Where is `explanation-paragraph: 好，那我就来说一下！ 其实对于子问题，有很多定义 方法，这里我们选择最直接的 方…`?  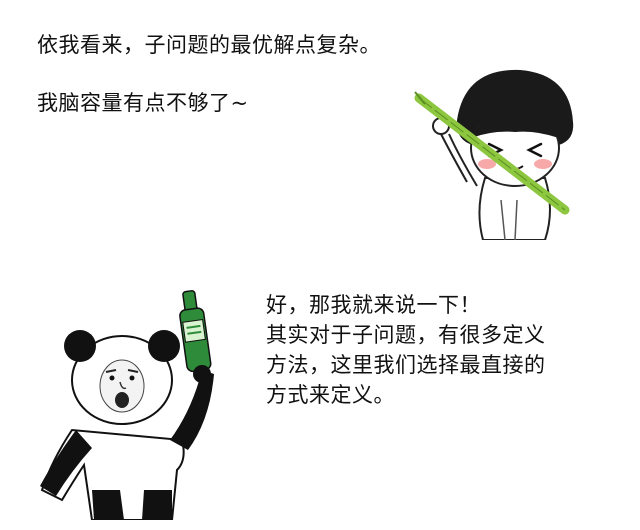
explanation-paragraph: 好，那我就来说一下！ 其实对于子问题，有很多定义 方法，这里我们选择最直接的 方… is located at coordinates (406, 350).